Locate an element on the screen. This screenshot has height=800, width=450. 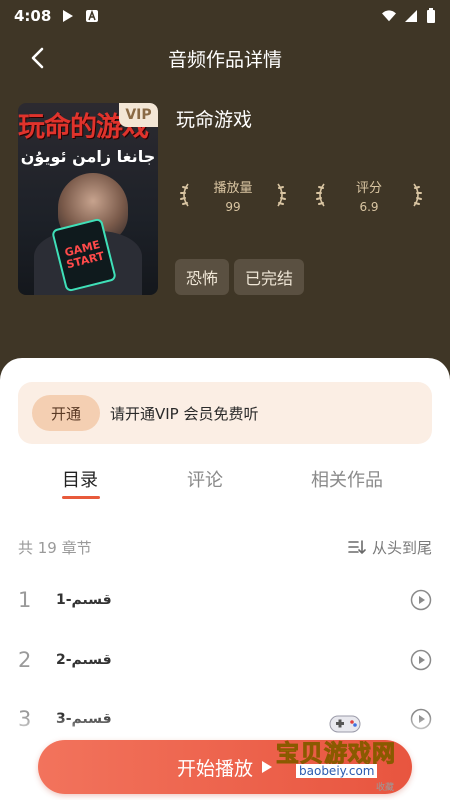
stat-plays-label: 播放量 is located at coordinates (233, 188).